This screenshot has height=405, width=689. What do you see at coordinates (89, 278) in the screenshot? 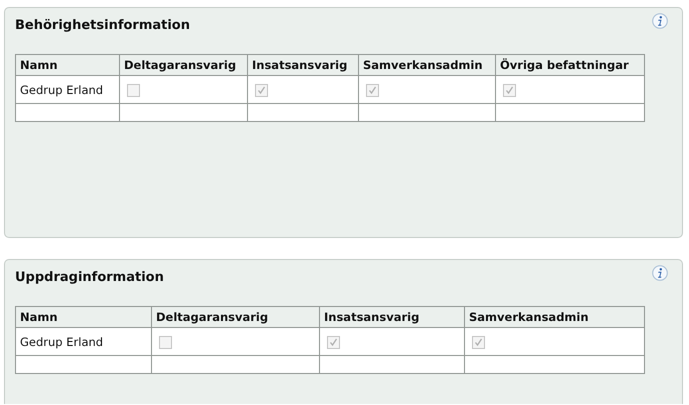
I see `panel-title: Uppdraginformation` at bounding box center [89, 278].